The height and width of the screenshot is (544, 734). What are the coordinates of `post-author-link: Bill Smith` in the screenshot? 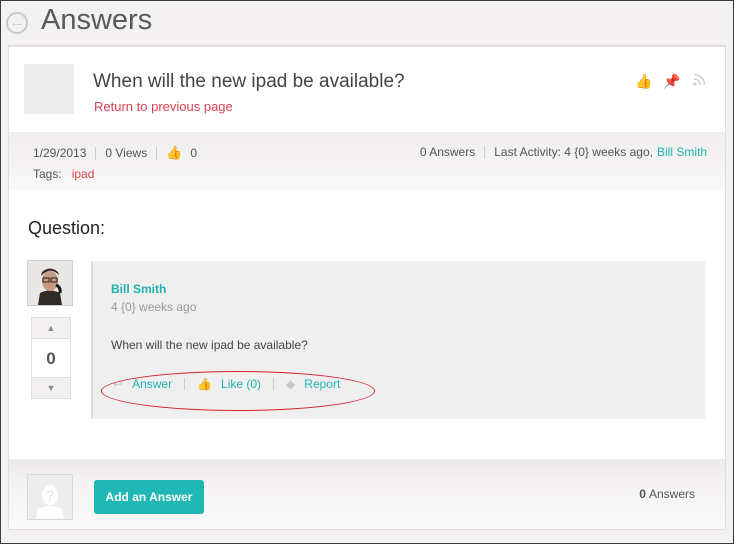 It's located at (138, 289).